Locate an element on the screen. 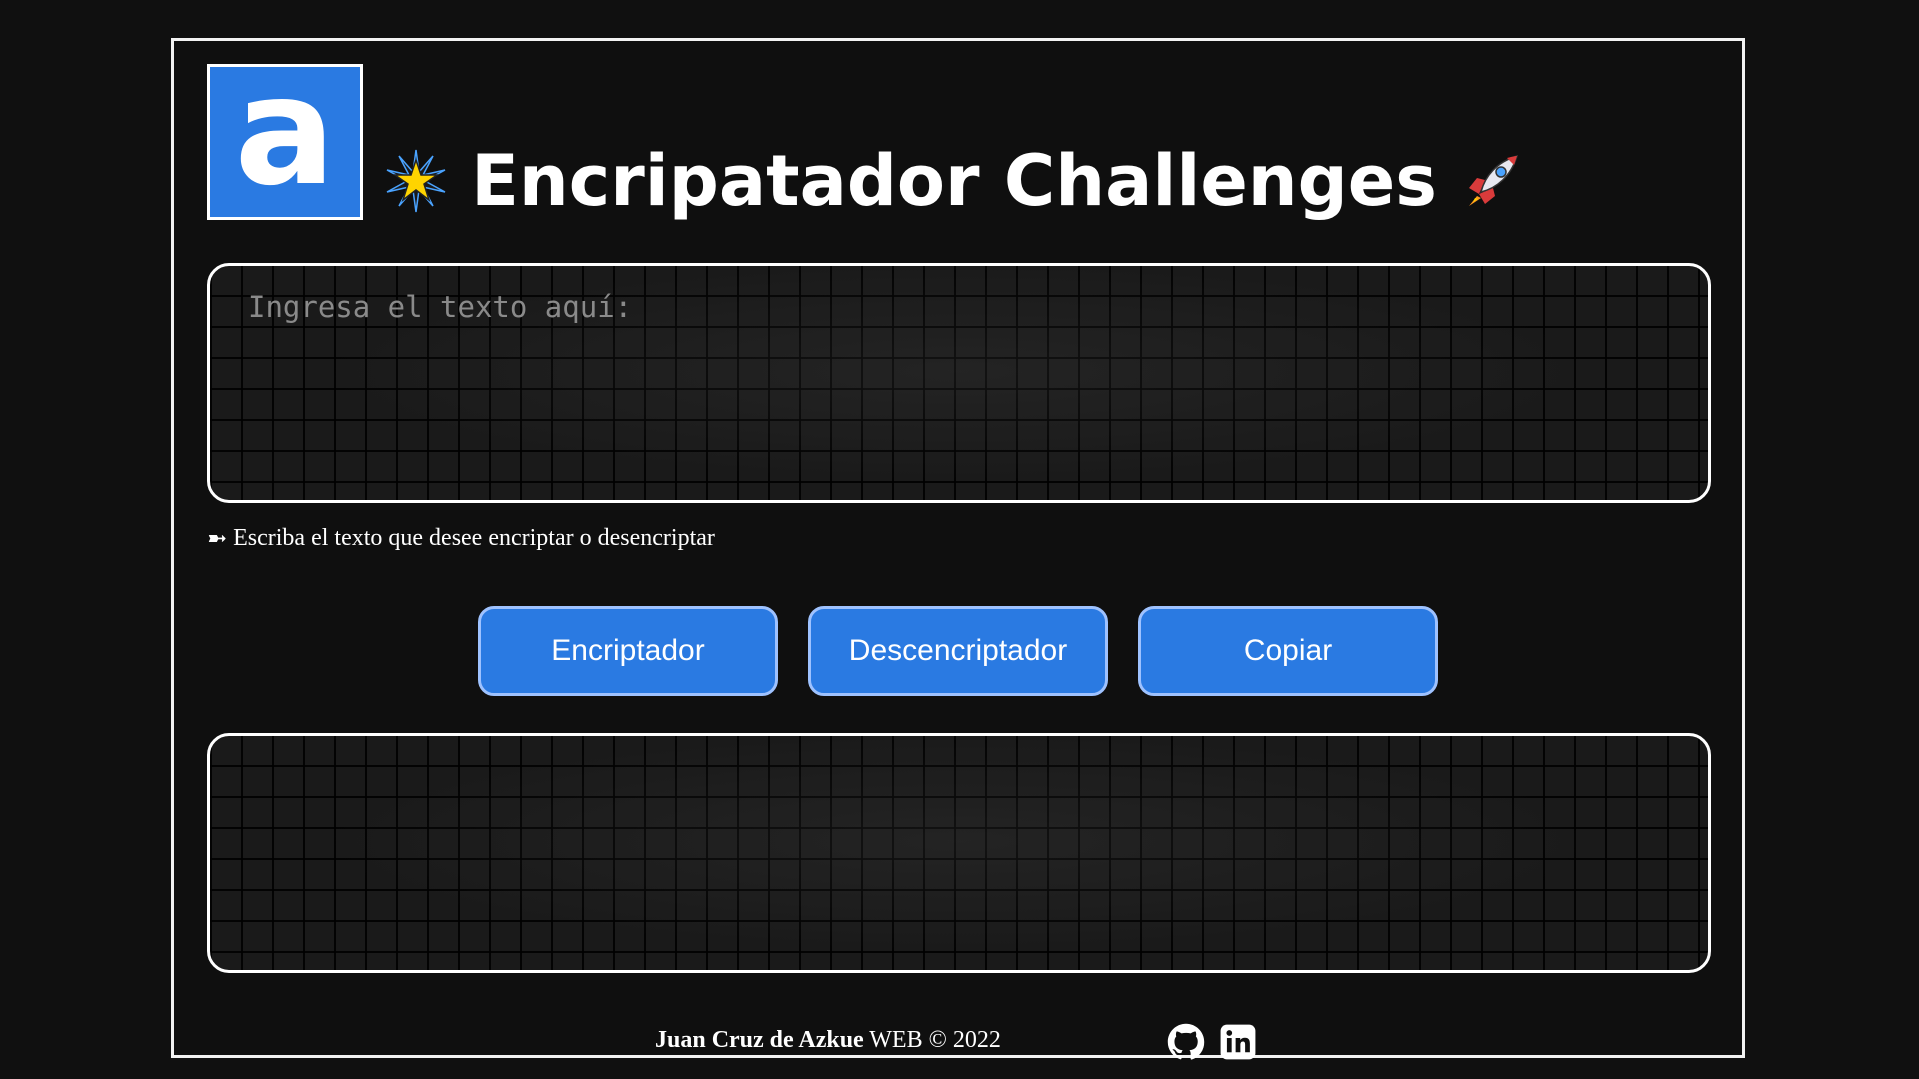 This screenshot has height=1079, width=1919. github-link is located at coordinates (1186, 1042).